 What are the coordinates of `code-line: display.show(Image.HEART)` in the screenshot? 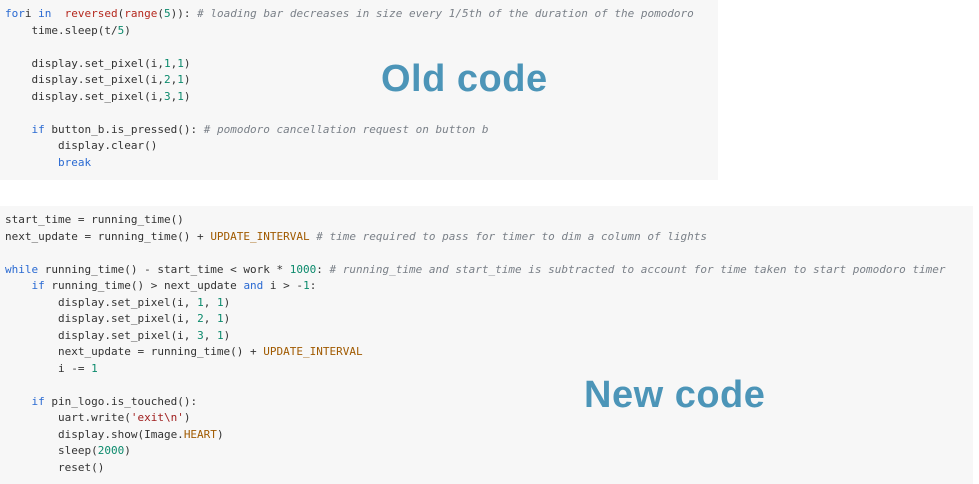 It's located at (475, 435).